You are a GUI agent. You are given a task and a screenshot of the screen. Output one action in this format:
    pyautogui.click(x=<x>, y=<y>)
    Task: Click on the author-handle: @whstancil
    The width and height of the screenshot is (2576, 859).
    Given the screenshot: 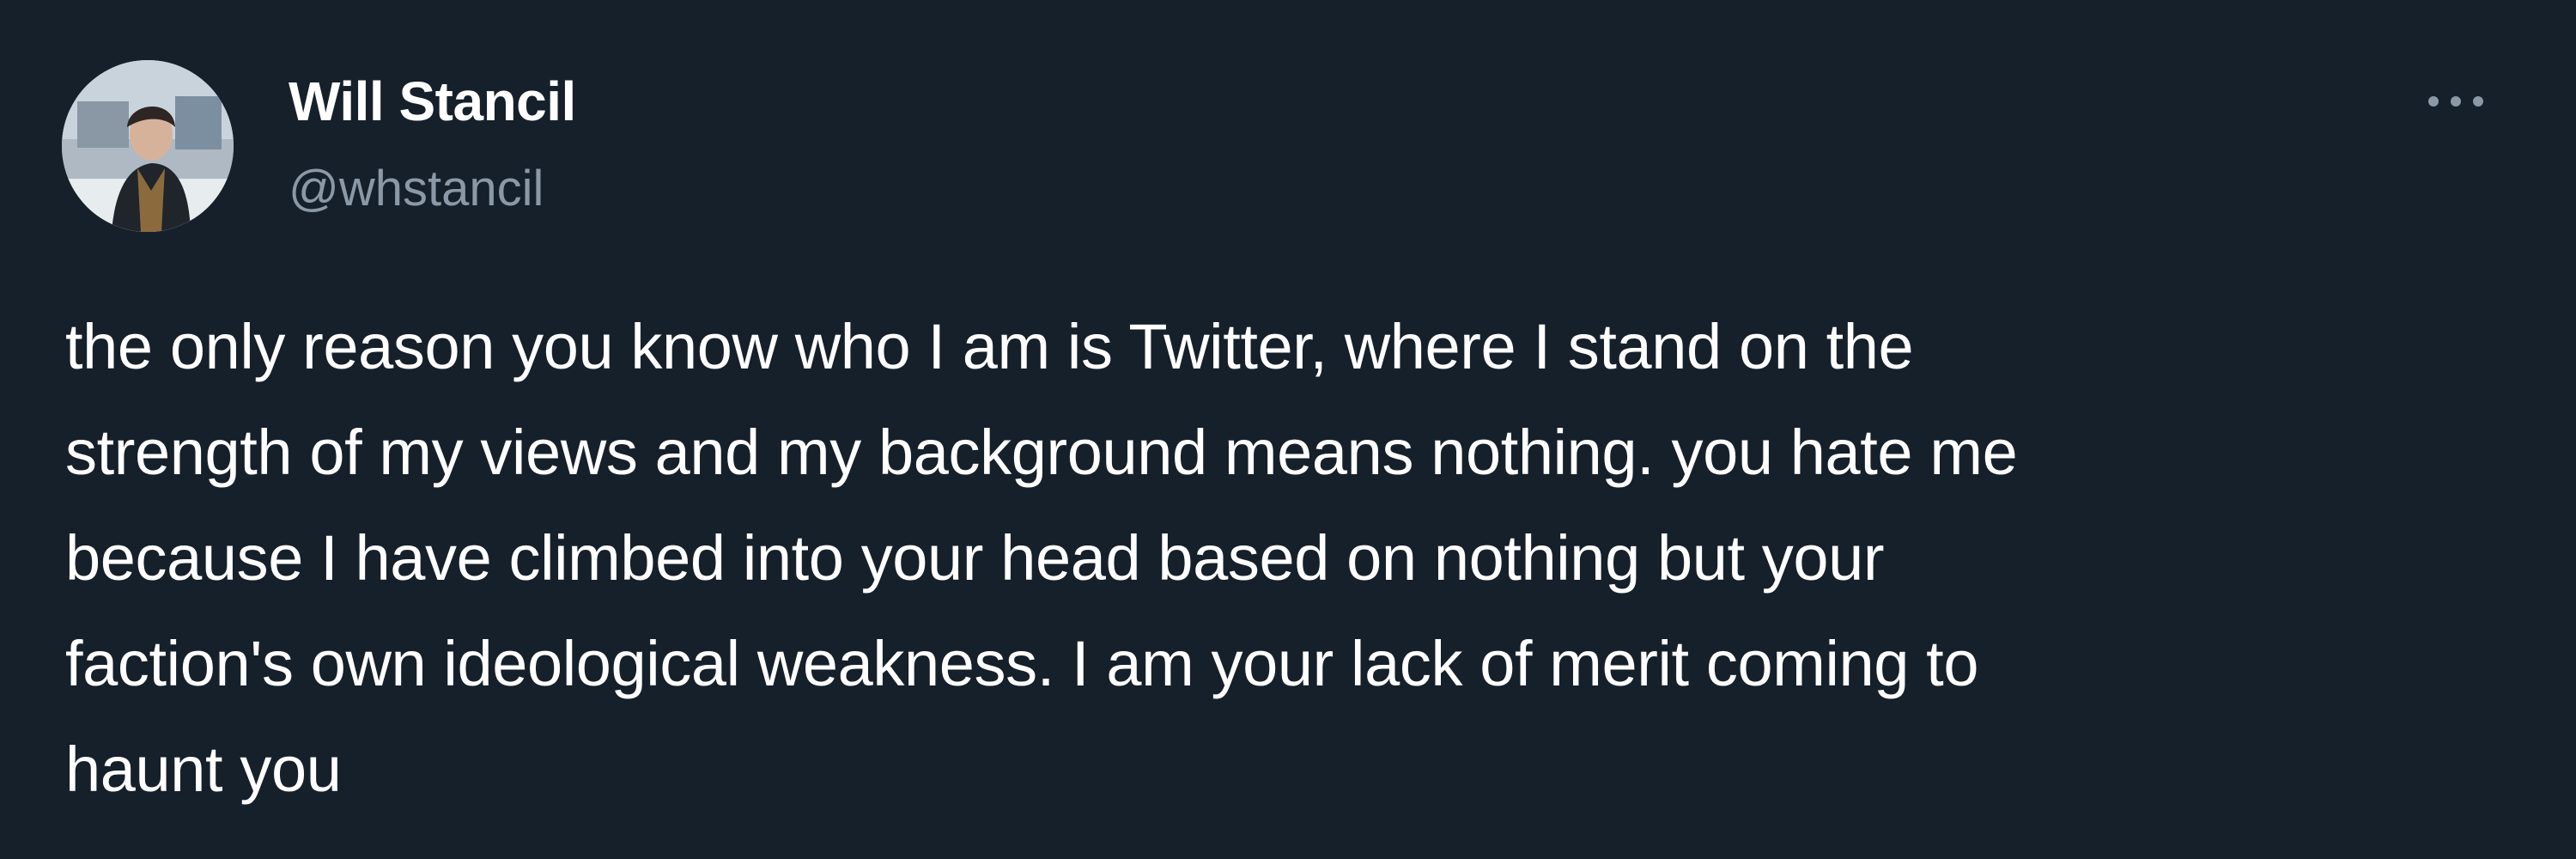 What is the action you would take?
    pyautogui.click(x=417, y=189)
    